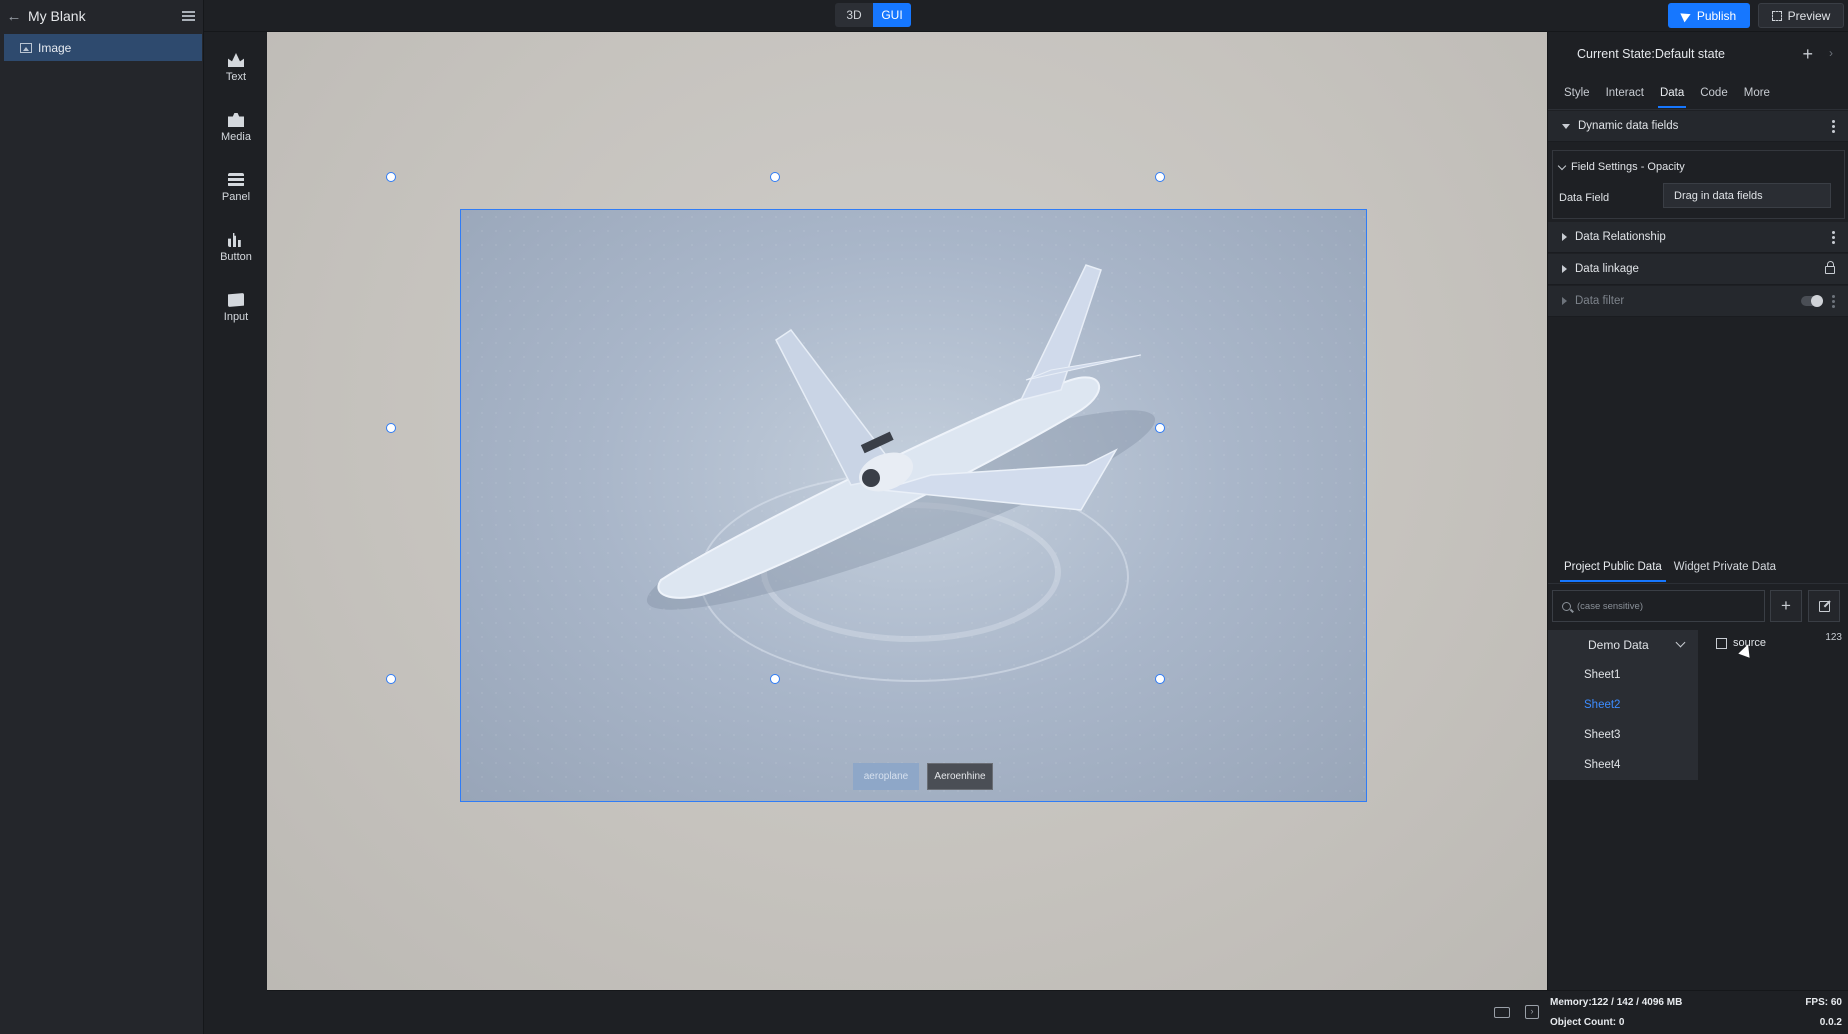 This screenshot has width=1848, height=1034. Describe the element at coordinates (236, 77) in the screenshot. I see `widget-label: Text` at that location.